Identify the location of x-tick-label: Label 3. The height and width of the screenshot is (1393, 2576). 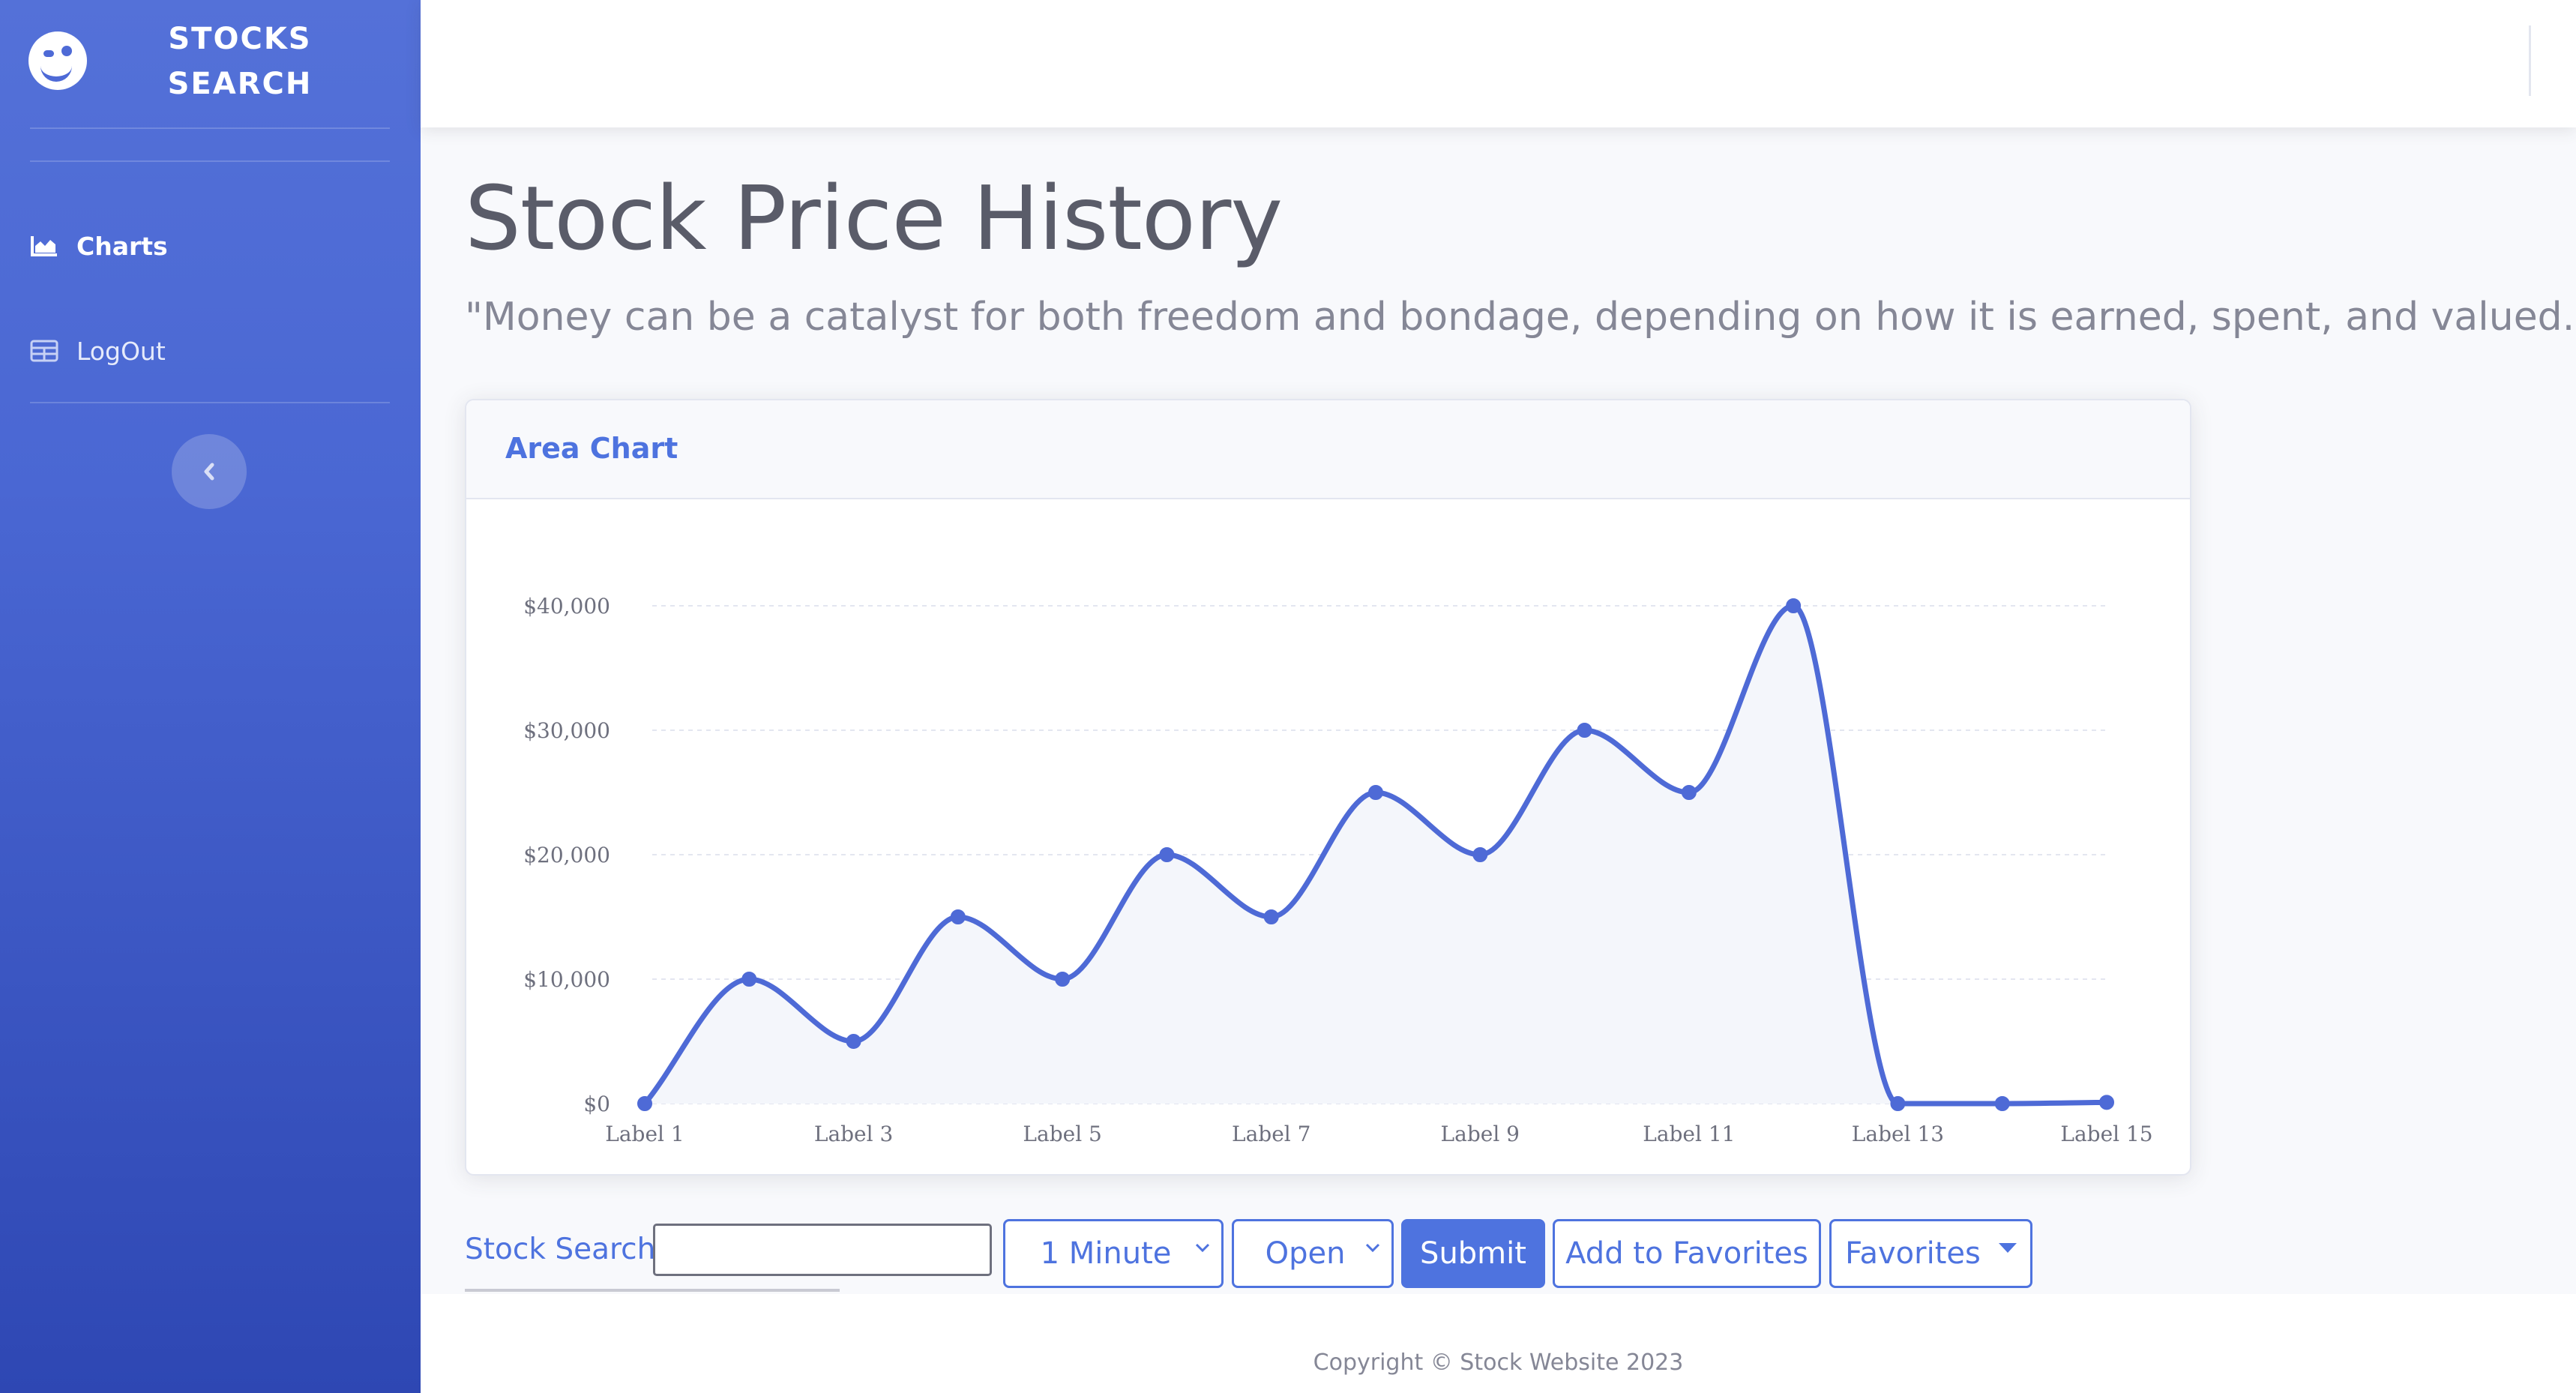
(853, 1134).